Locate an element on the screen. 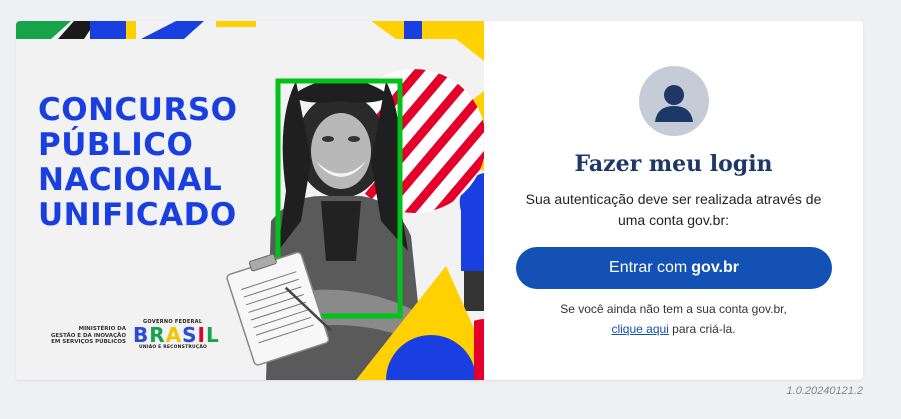 The height and width of the screenshot is (419, 901). gov-logo-letter: L is located at coordinates (213, 335).